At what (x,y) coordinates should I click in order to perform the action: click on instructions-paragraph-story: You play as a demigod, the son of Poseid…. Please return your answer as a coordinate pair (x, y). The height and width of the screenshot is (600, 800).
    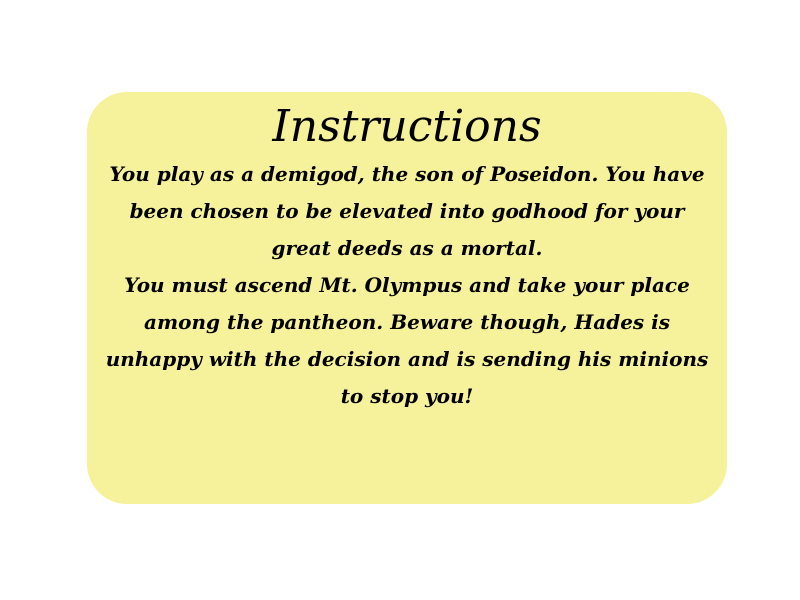
    Looking at the image, I should click on (407, 211).